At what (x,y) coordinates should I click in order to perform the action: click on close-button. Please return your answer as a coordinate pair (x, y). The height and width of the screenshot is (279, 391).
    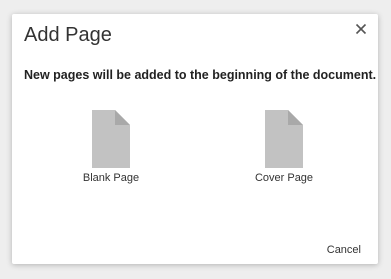
    Looking at the image, I should click on (361, 29).